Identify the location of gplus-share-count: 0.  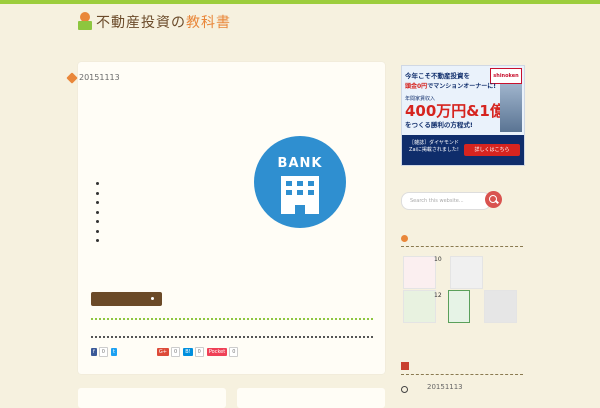
(176, 352).